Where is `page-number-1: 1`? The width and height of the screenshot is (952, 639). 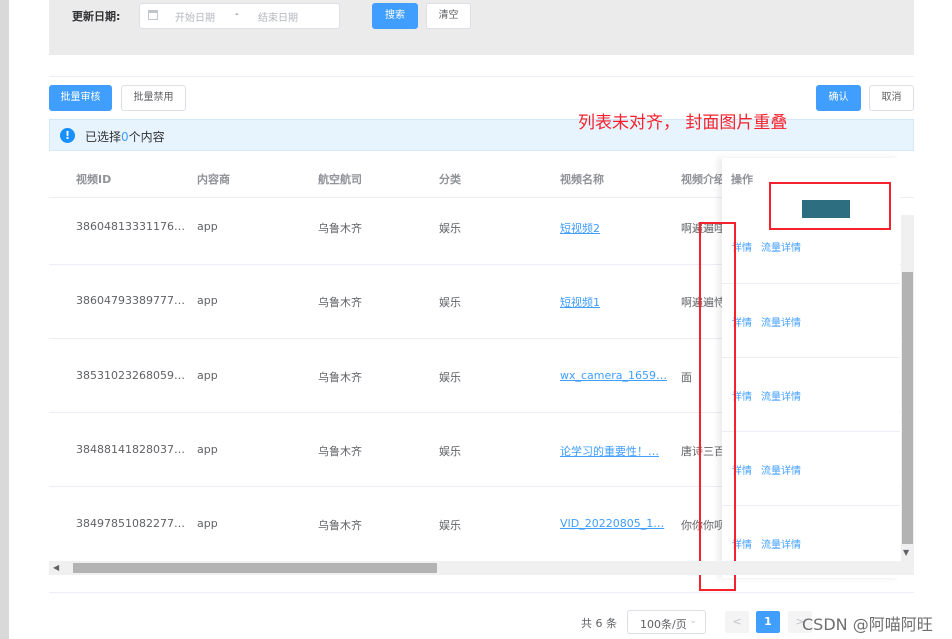
page-number-1: 1 is located at coordinates (768, 622).